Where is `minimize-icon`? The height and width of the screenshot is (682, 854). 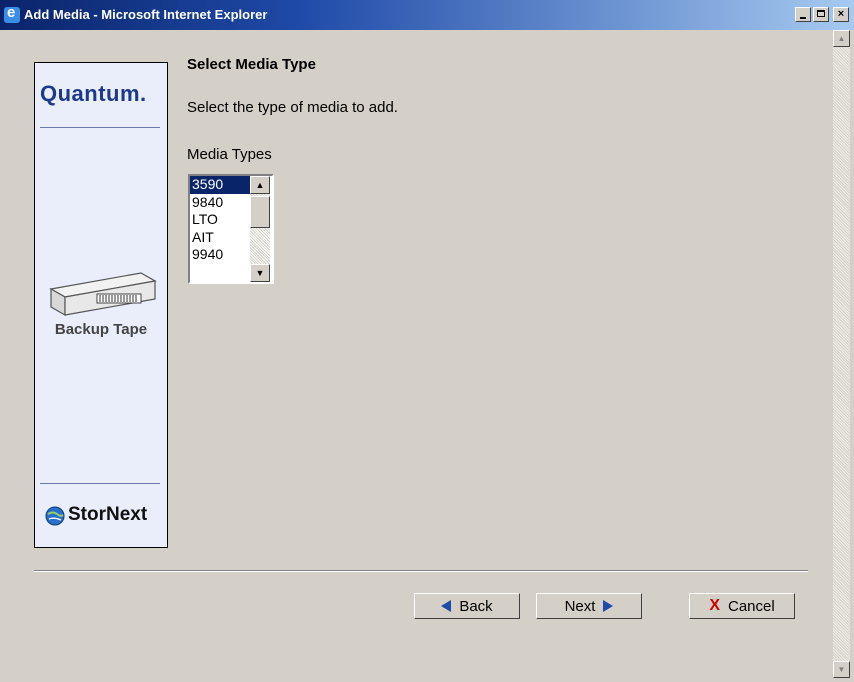
minimize-icon is located at coordinates (803, 18).